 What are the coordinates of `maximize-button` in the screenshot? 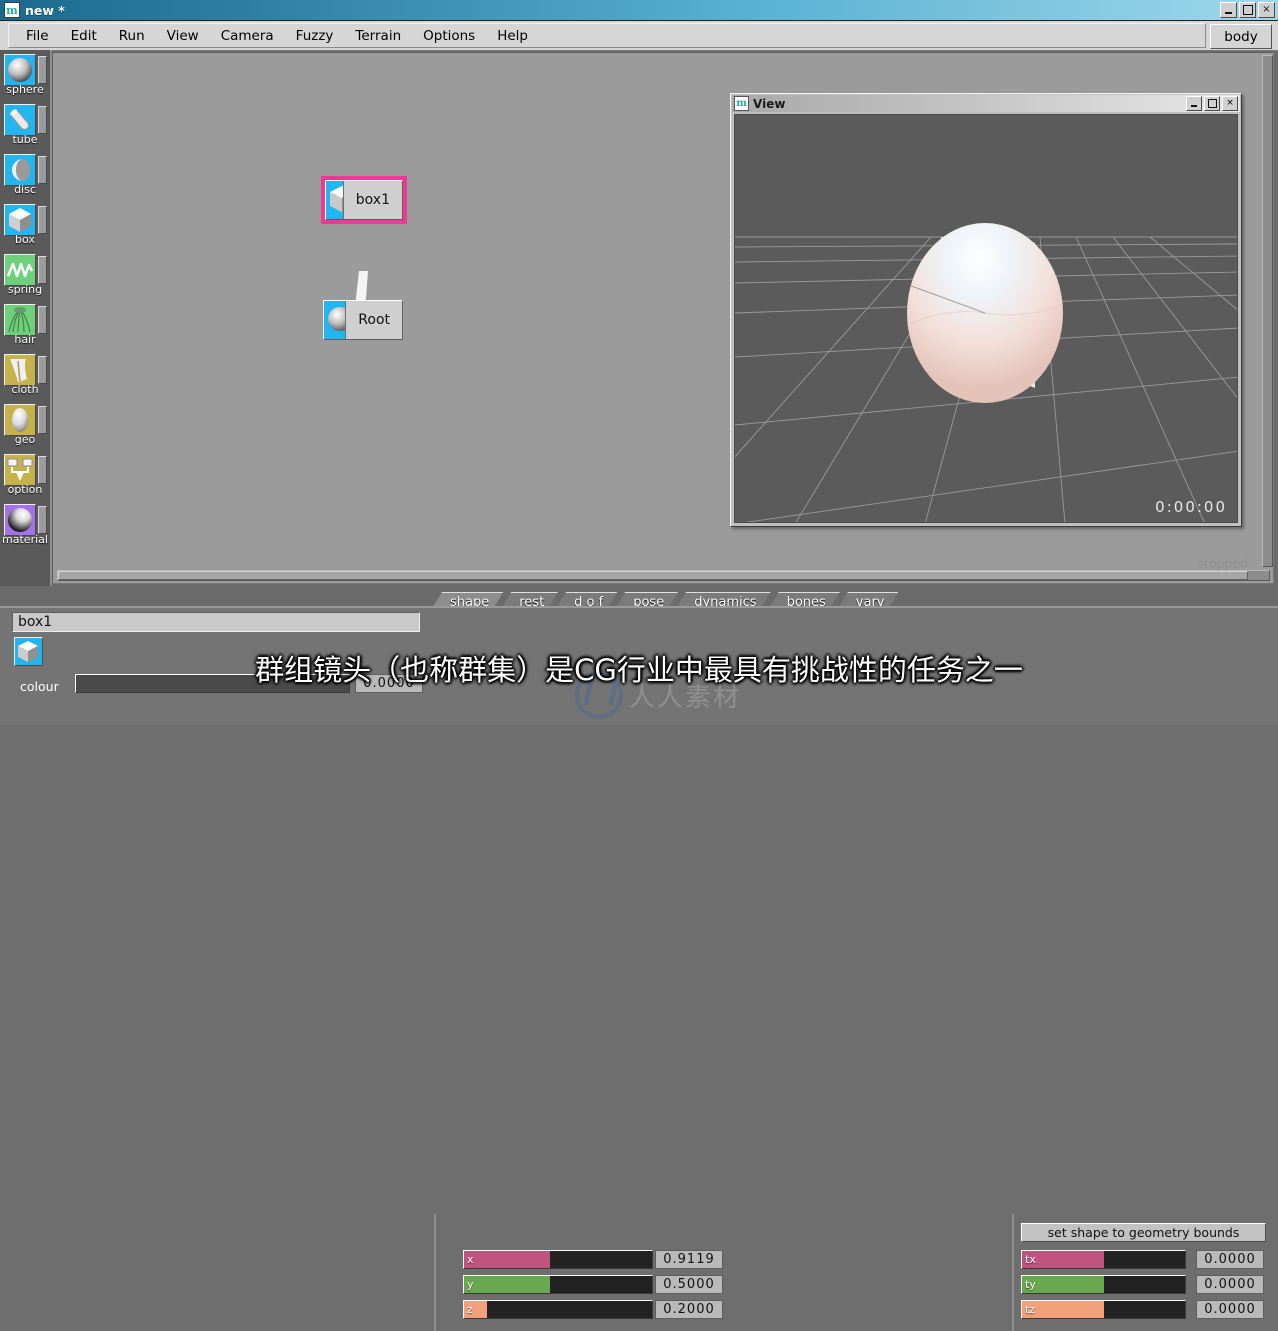 It's located at (1247, 10).